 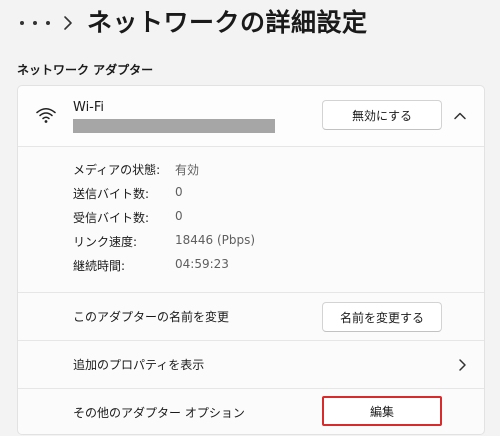 What do you see at coordinates (202, 264) in the screenshot?
I see `detail-value: 04:59:23` at bounding box center [202, 264].